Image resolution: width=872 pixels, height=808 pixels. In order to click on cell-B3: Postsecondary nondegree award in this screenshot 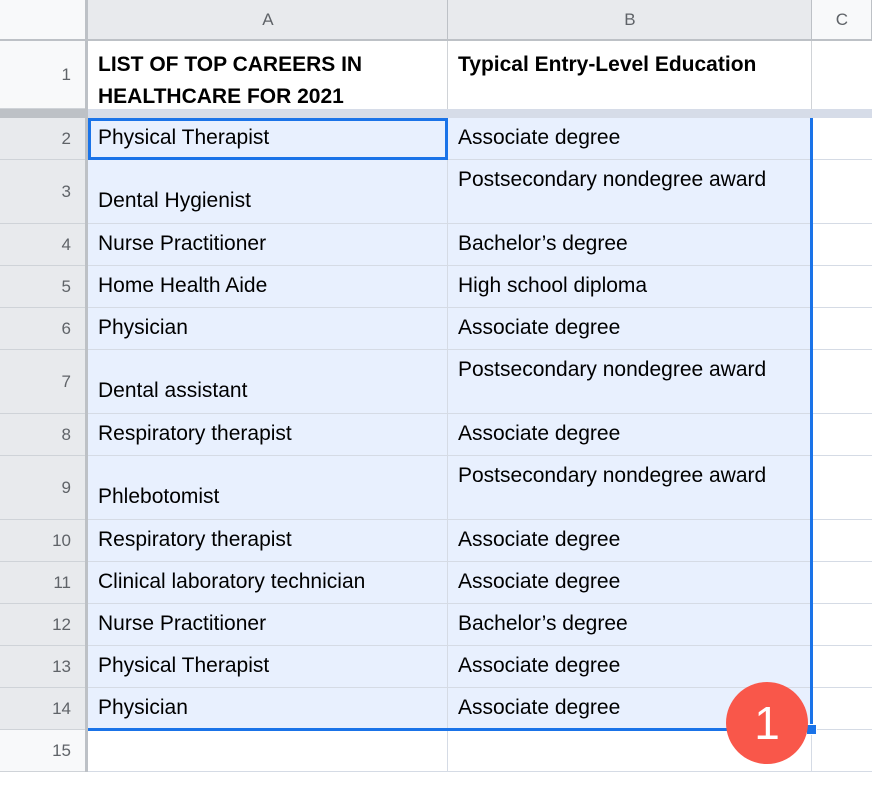, I will do `click(630, 192)`.